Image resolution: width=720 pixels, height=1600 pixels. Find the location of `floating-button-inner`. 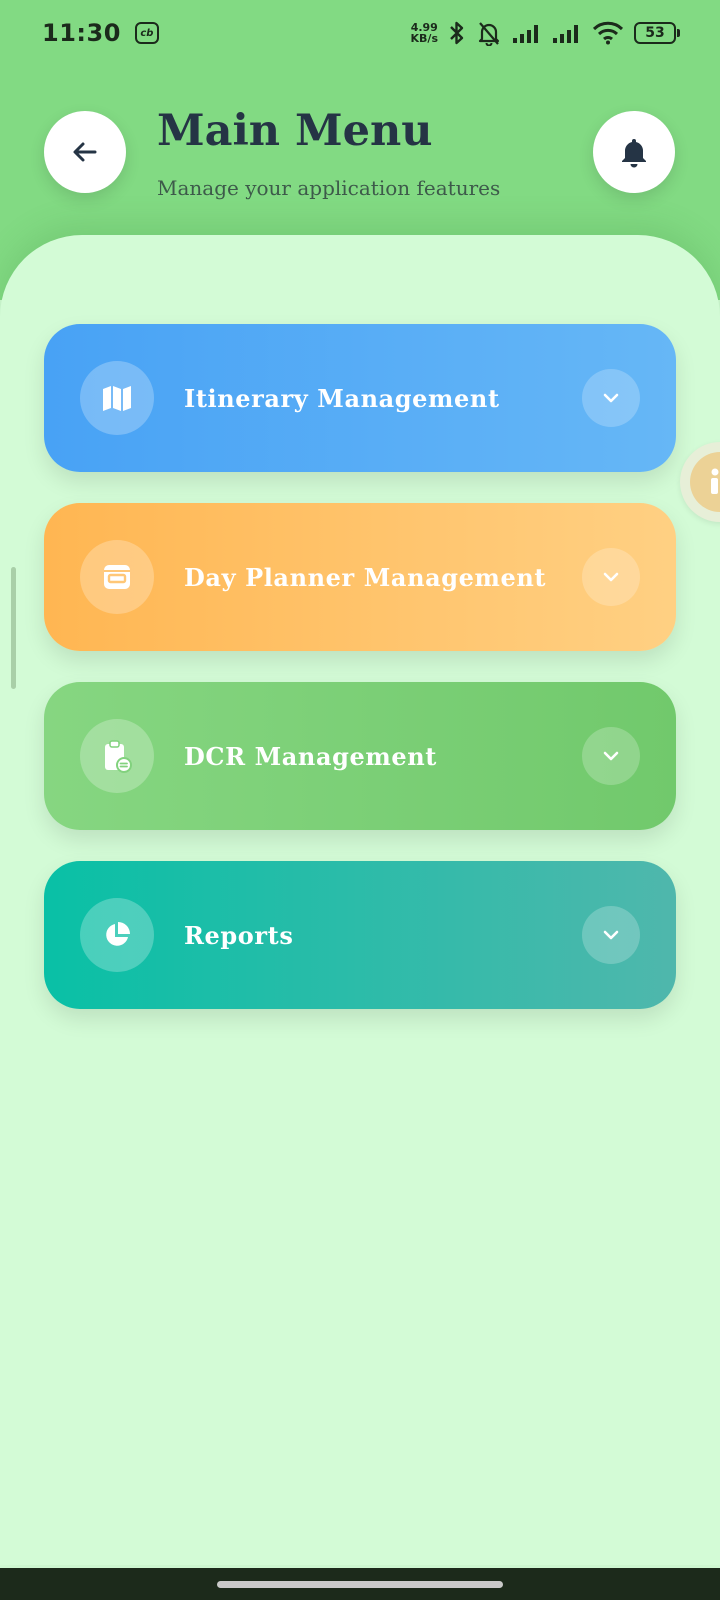

floating-button-inner is located at coordinates (705, 482).